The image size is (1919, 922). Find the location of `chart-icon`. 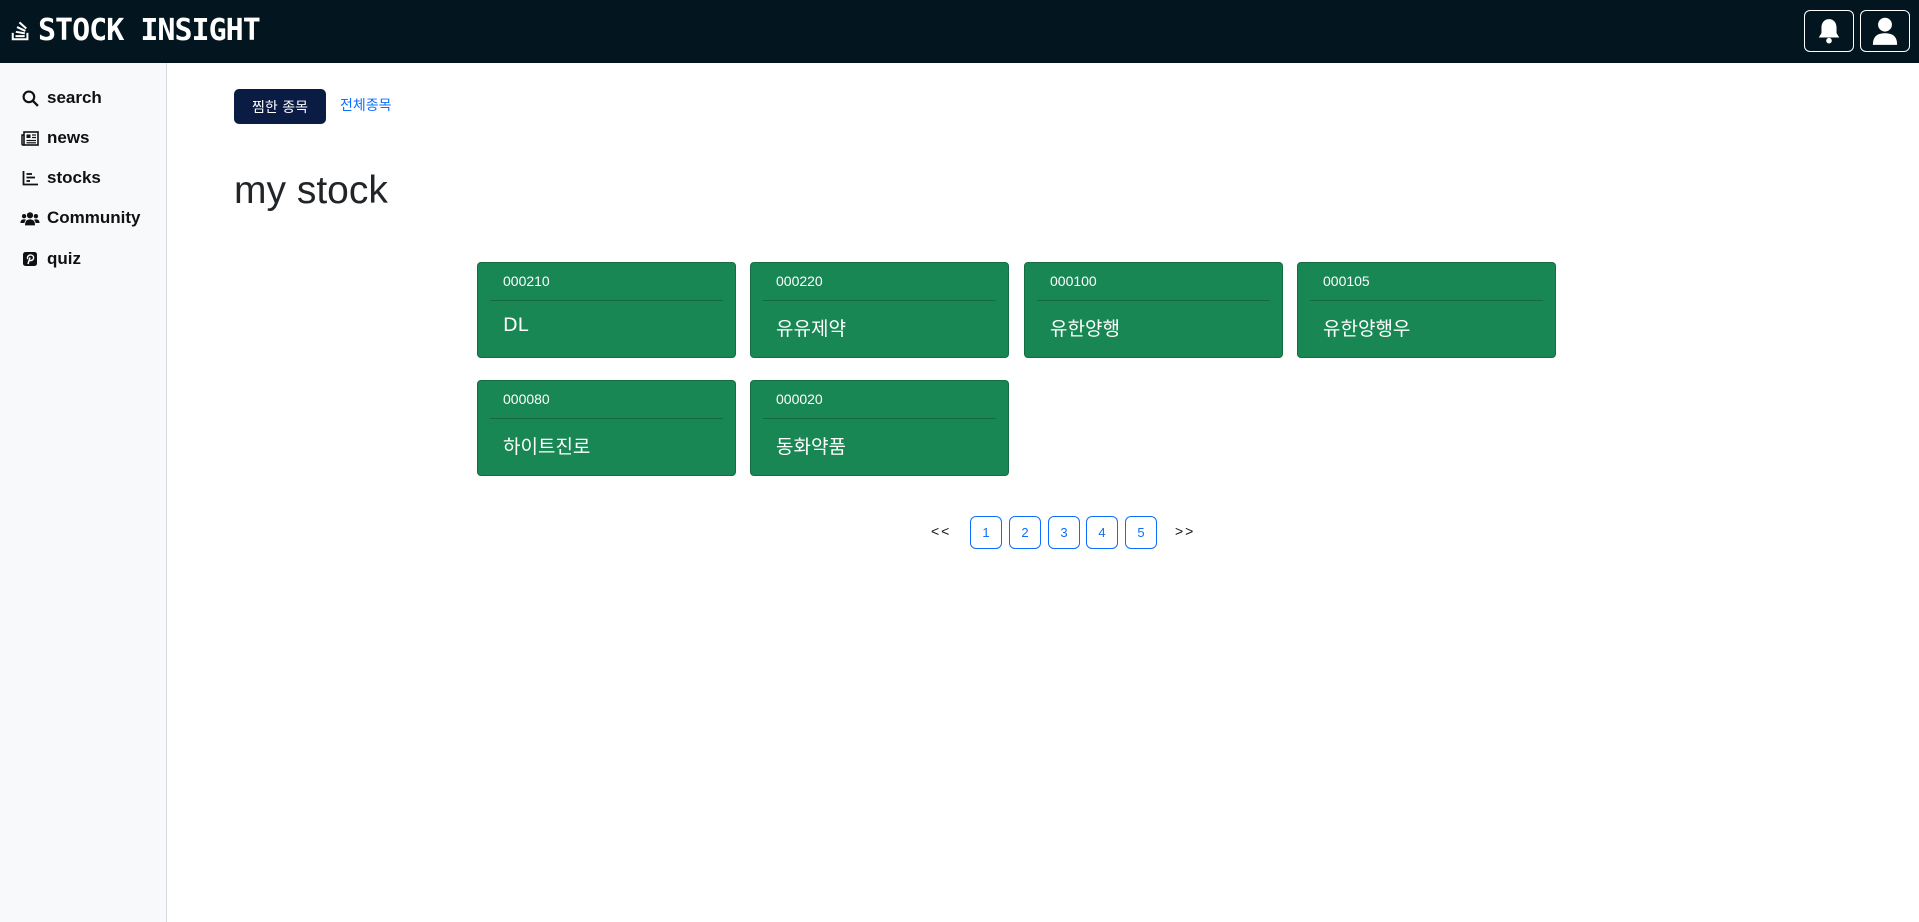

chart-icon is located at coordinates (30, 178).